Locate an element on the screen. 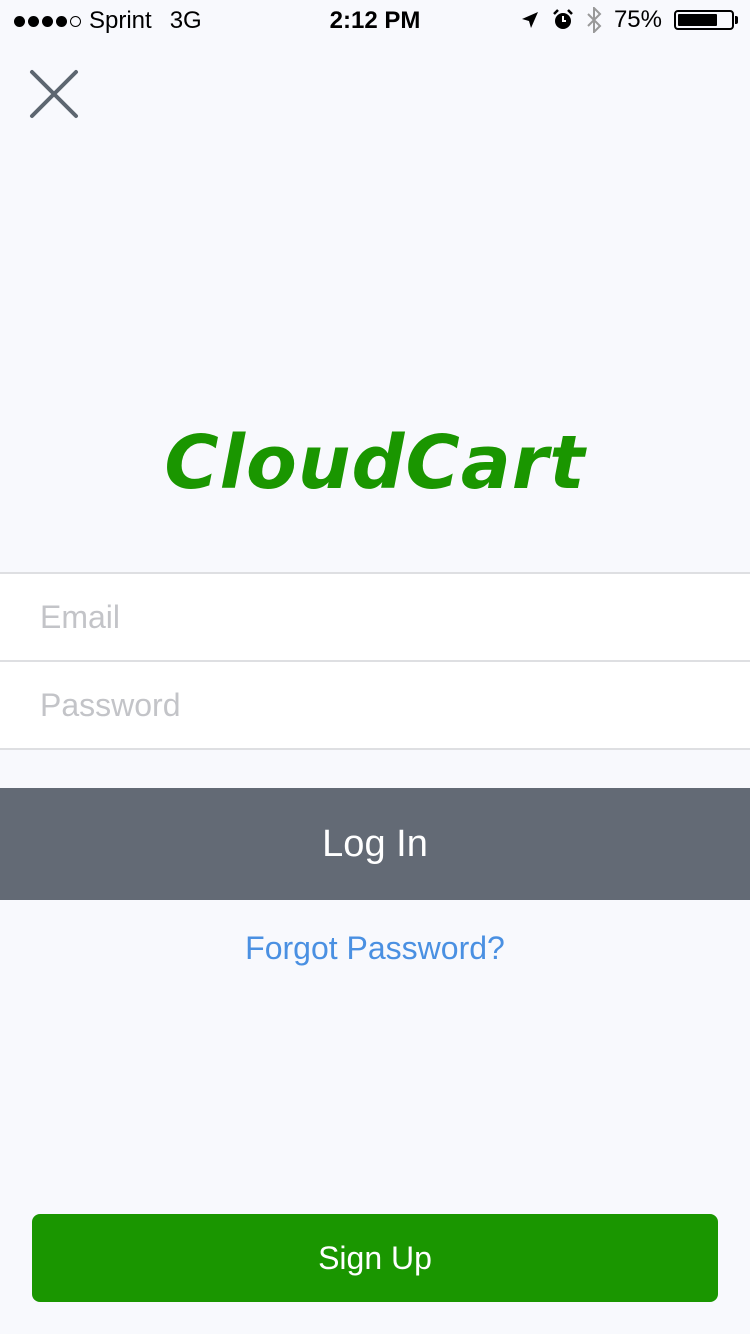 The height and width of the screenshot is (1334, 750). close-button is located at coordinates (54, 94).